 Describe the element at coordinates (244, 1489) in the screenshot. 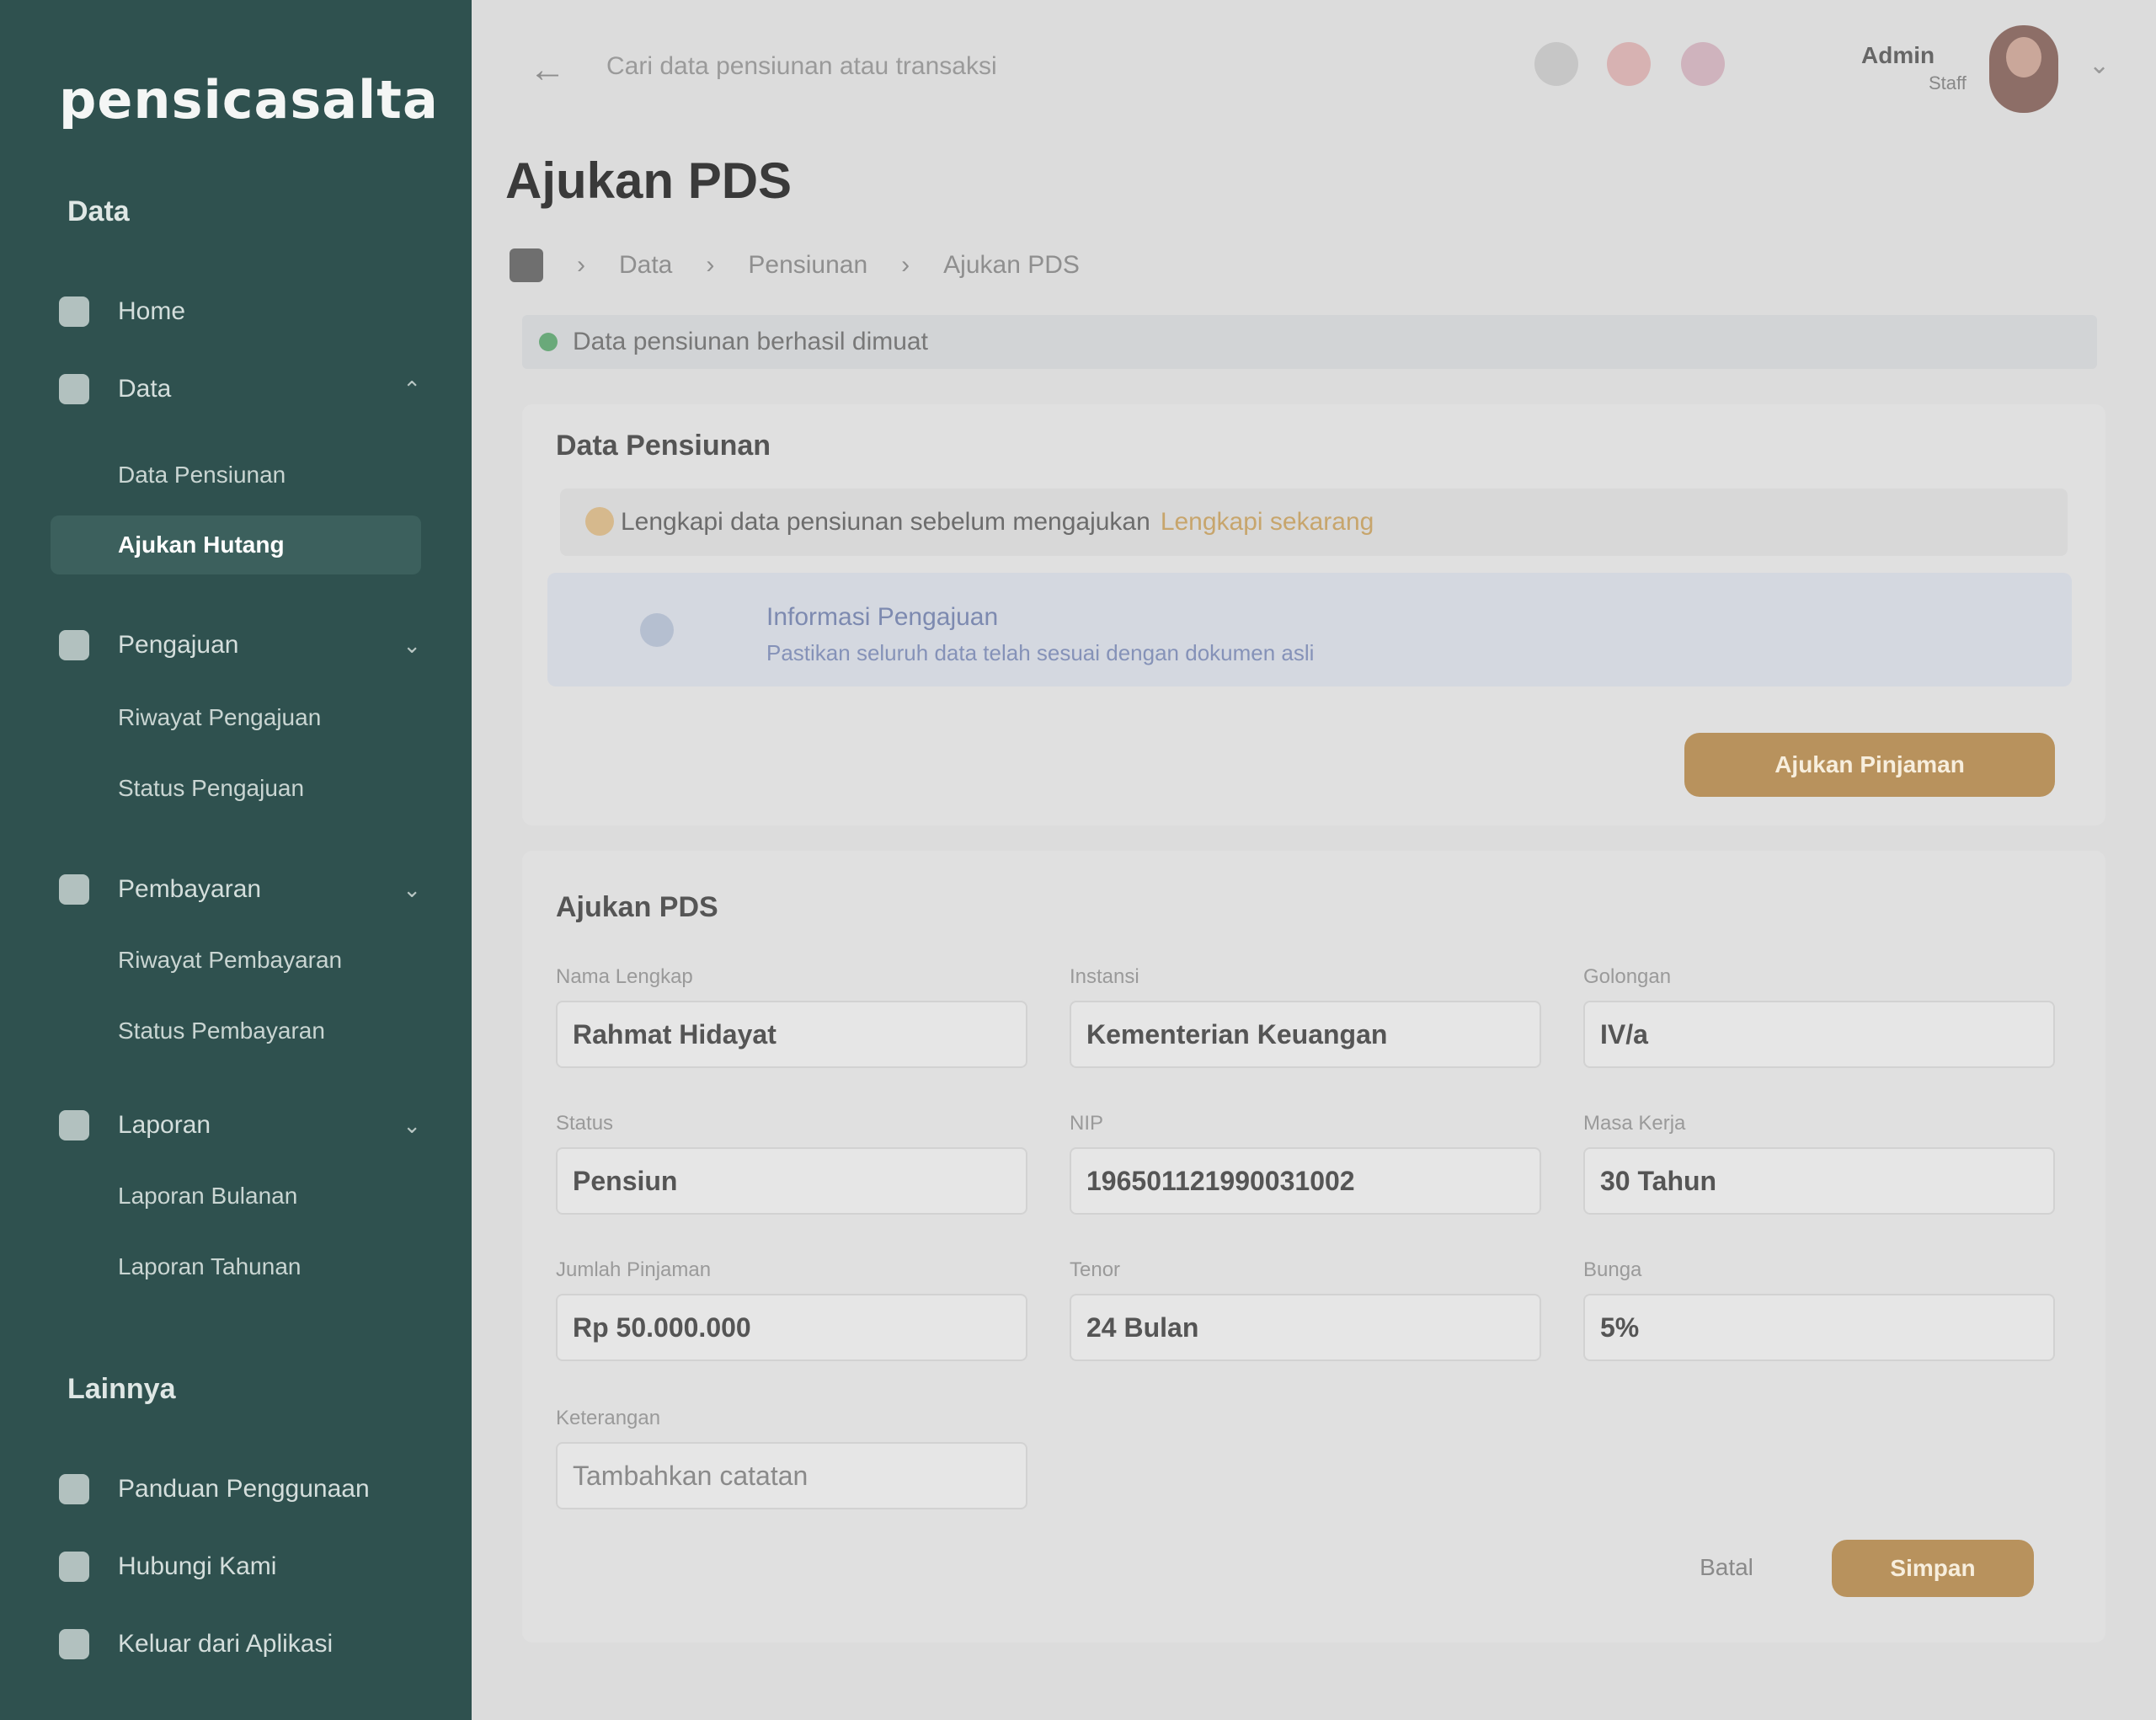

I see `sidebar-item-label: Panduan Penggunaan` at that location.